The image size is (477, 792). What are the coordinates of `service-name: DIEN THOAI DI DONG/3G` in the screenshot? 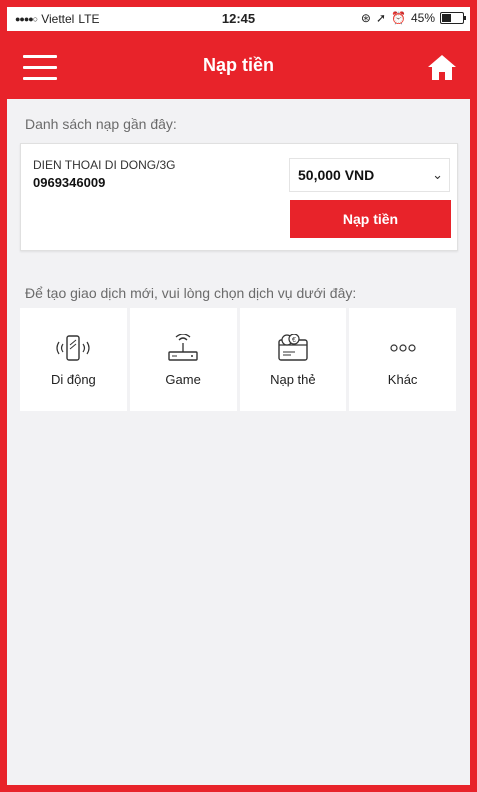 It's located at (104, 165).